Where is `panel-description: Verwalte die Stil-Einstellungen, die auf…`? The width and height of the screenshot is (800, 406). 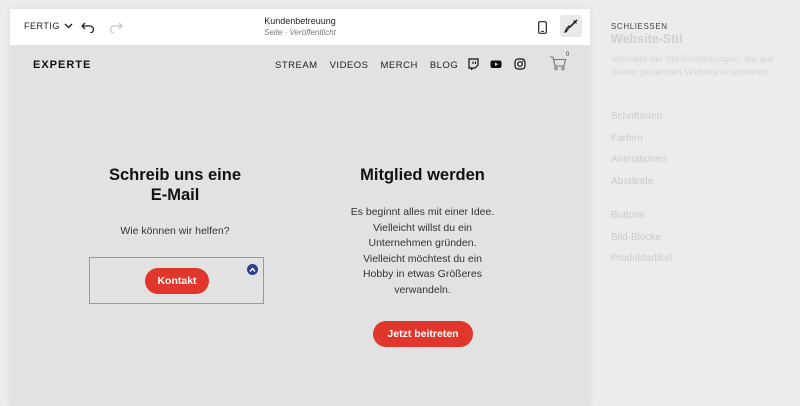
panel-description: Verwalte die Stil-Einstellungen, die auf… is located at coordinates (692, 66).